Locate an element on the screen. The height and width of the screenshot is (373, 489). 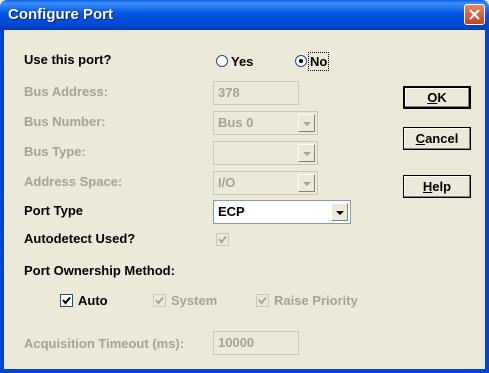
close-icon is located at coordinates (474, 14).